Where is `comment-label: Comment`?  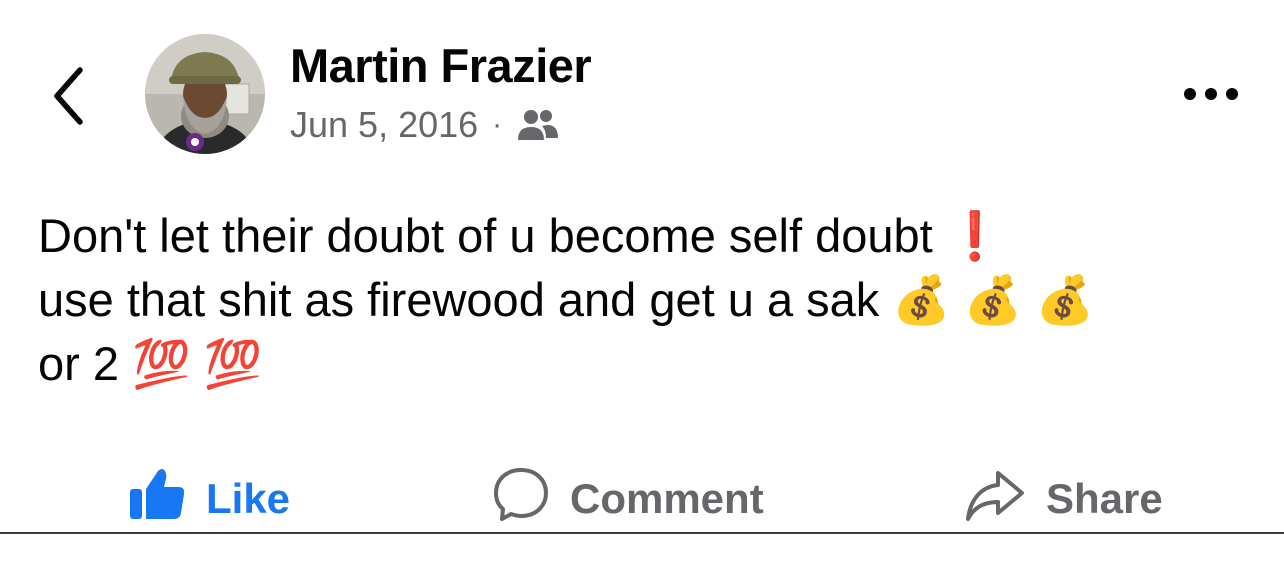 comment-label: Comment is located at coordinates (667, 498).